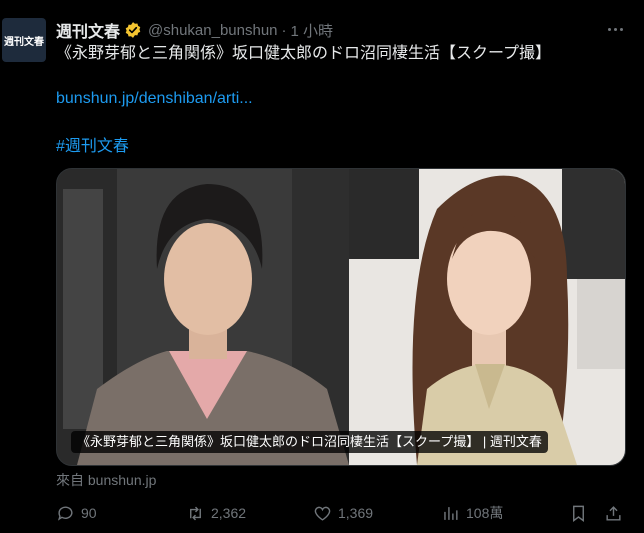  I want to click on action-bar: 90 2,362 1,369 108萬, so click(342, 513).